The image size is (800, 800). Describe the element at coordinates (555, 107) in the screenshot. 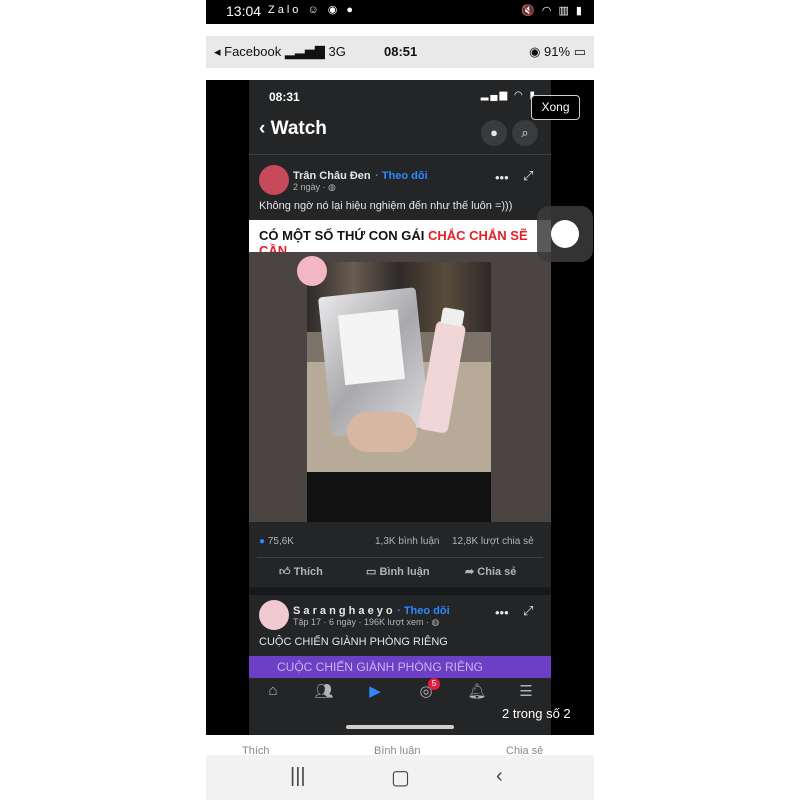

I see `done-button: Xong` at that location.